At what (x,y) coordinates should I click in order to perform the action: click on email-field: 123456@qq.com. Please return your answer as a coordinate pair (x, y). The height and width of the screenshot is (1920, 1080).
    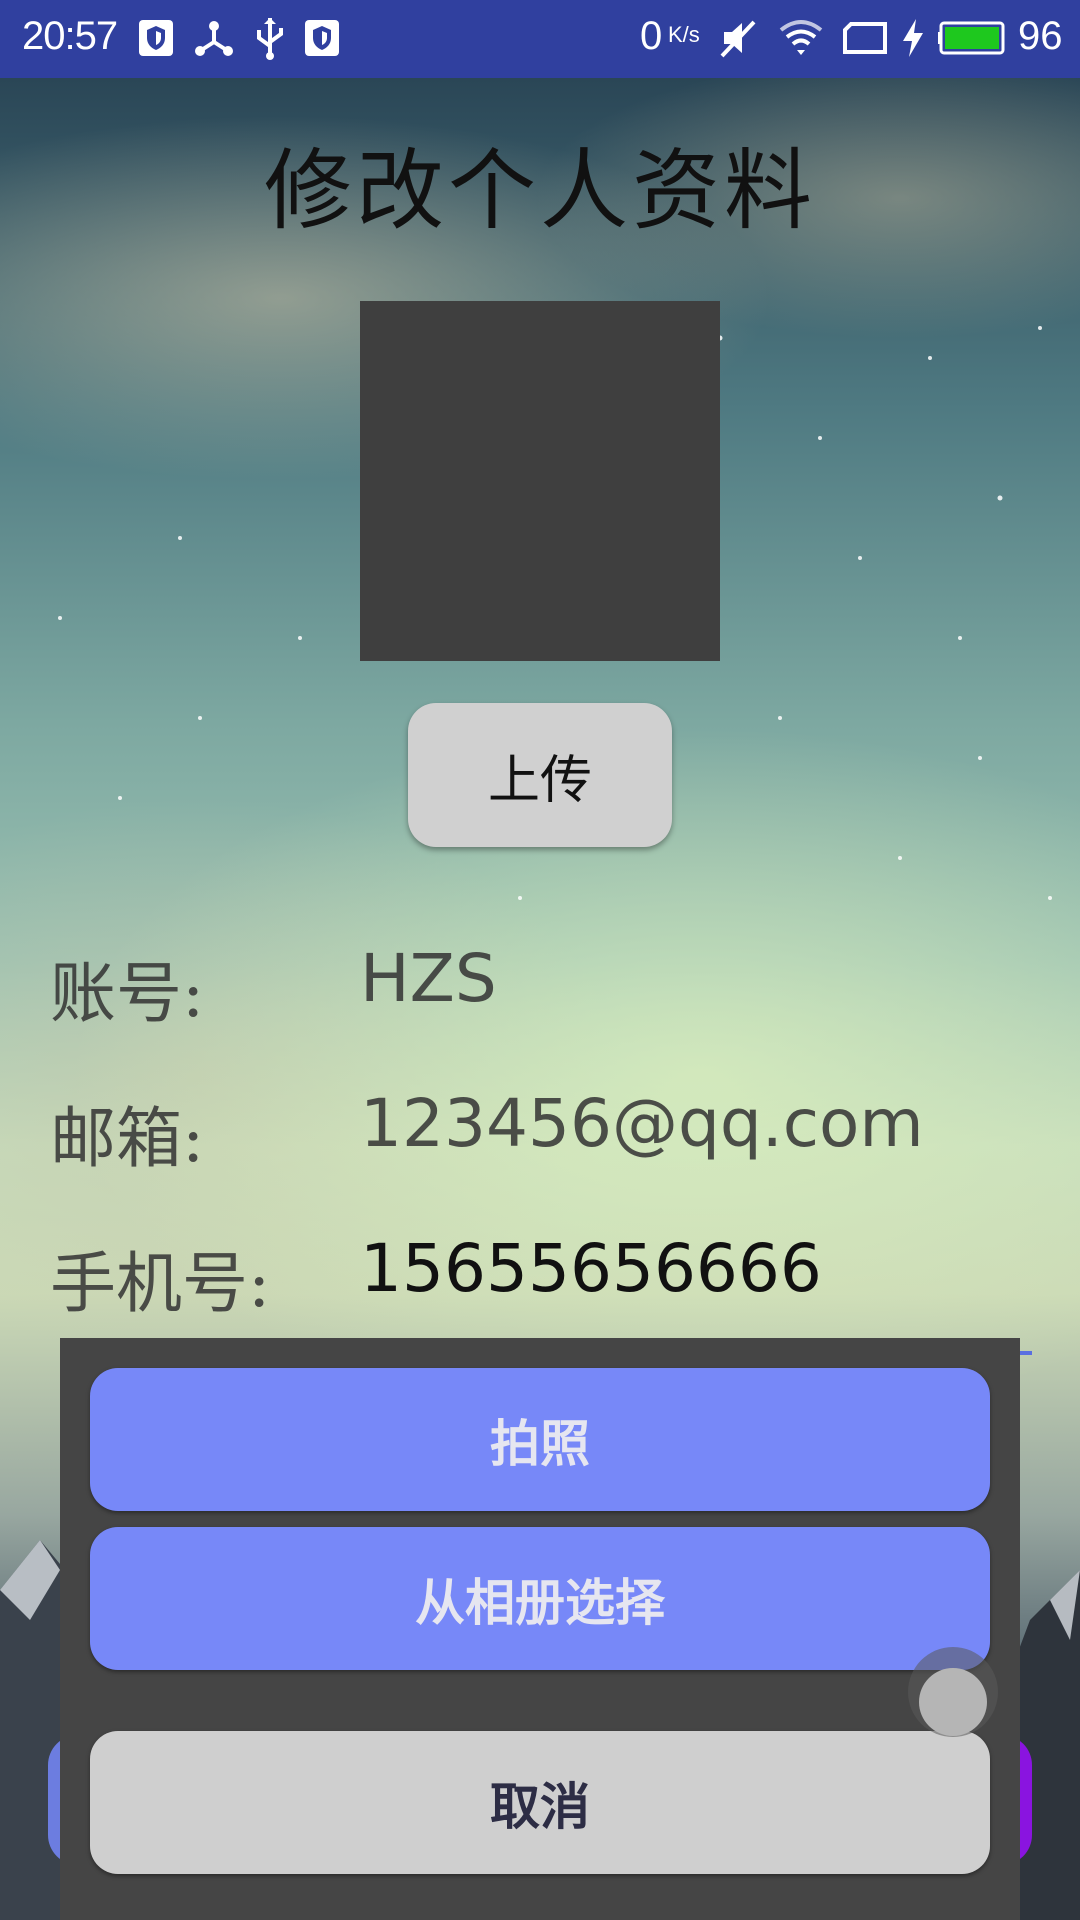
    Looking at the image, I should click on (642, 1123).